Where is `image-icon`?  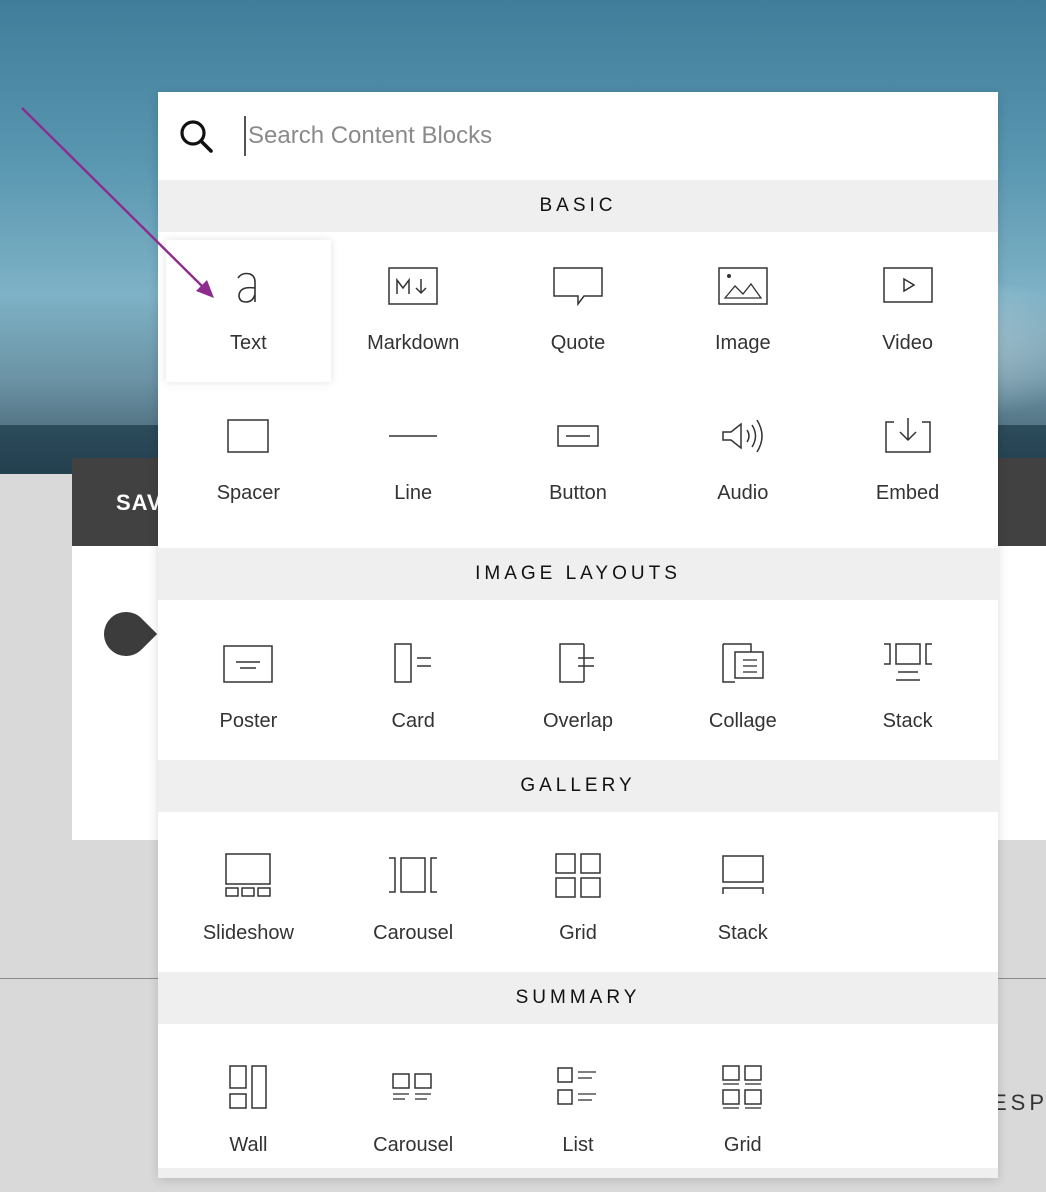
image-icon is located at coordinates (743, 286).